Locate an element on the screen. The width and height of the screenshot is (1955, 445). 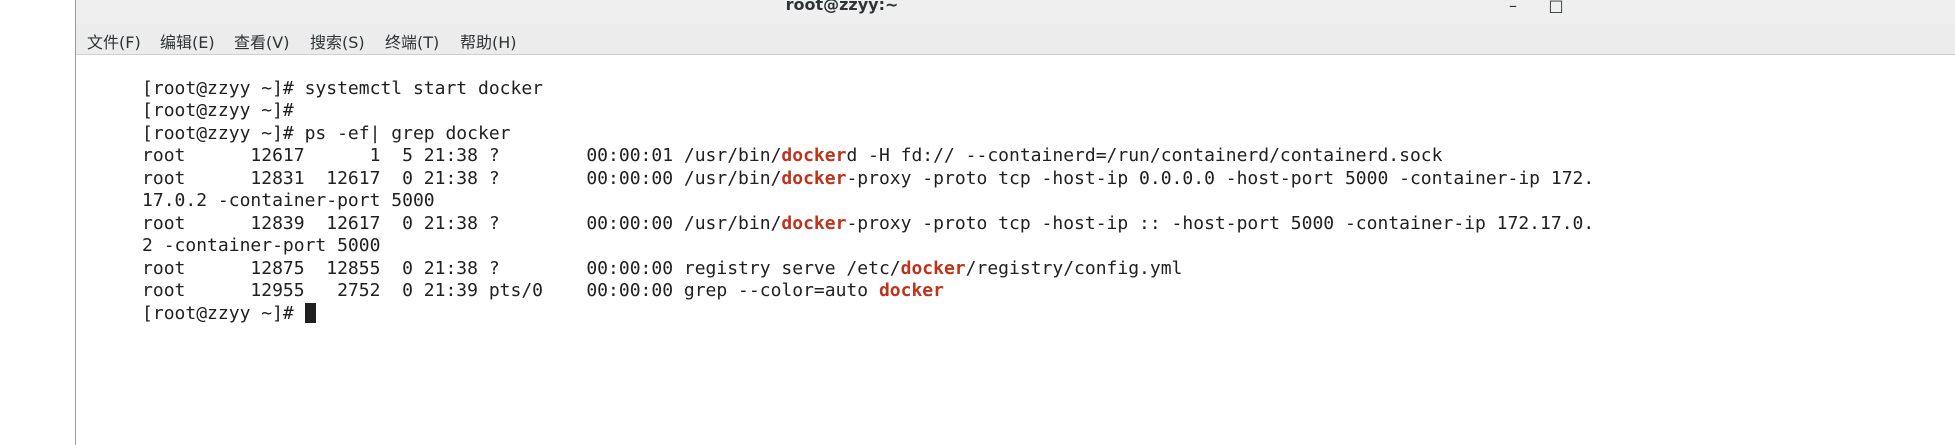
terminal-line: [root@zzyy ~]# systemctl start docker is located at coordinates (310, 77).